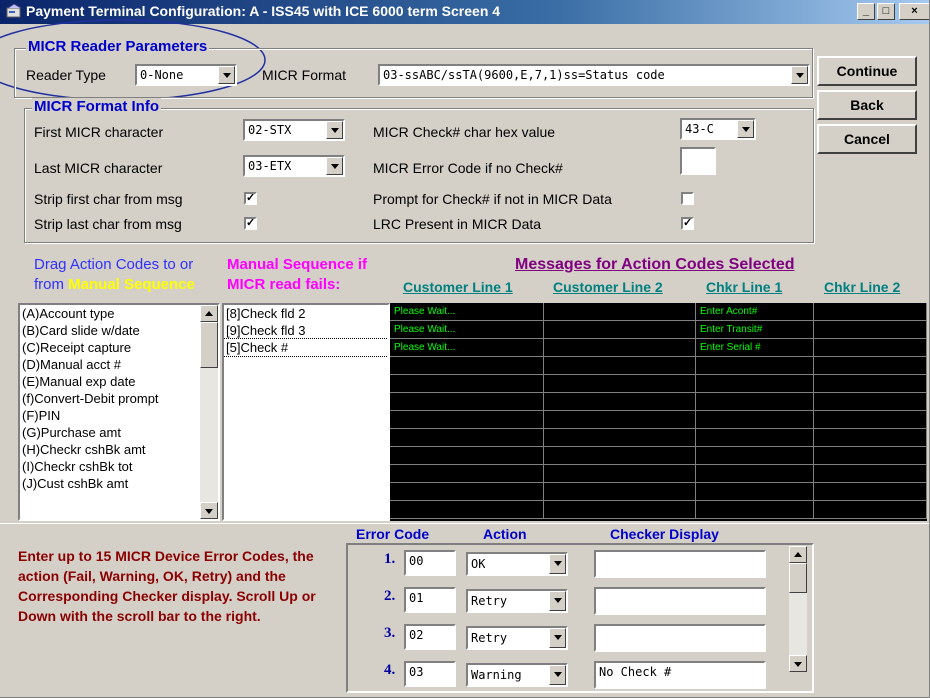 The height and width of the screenshot is (698, 930). What do you see at coordinates (886, 11) in the screenshot?
I see `maximize-button: □` at bounding box center [886, 11].